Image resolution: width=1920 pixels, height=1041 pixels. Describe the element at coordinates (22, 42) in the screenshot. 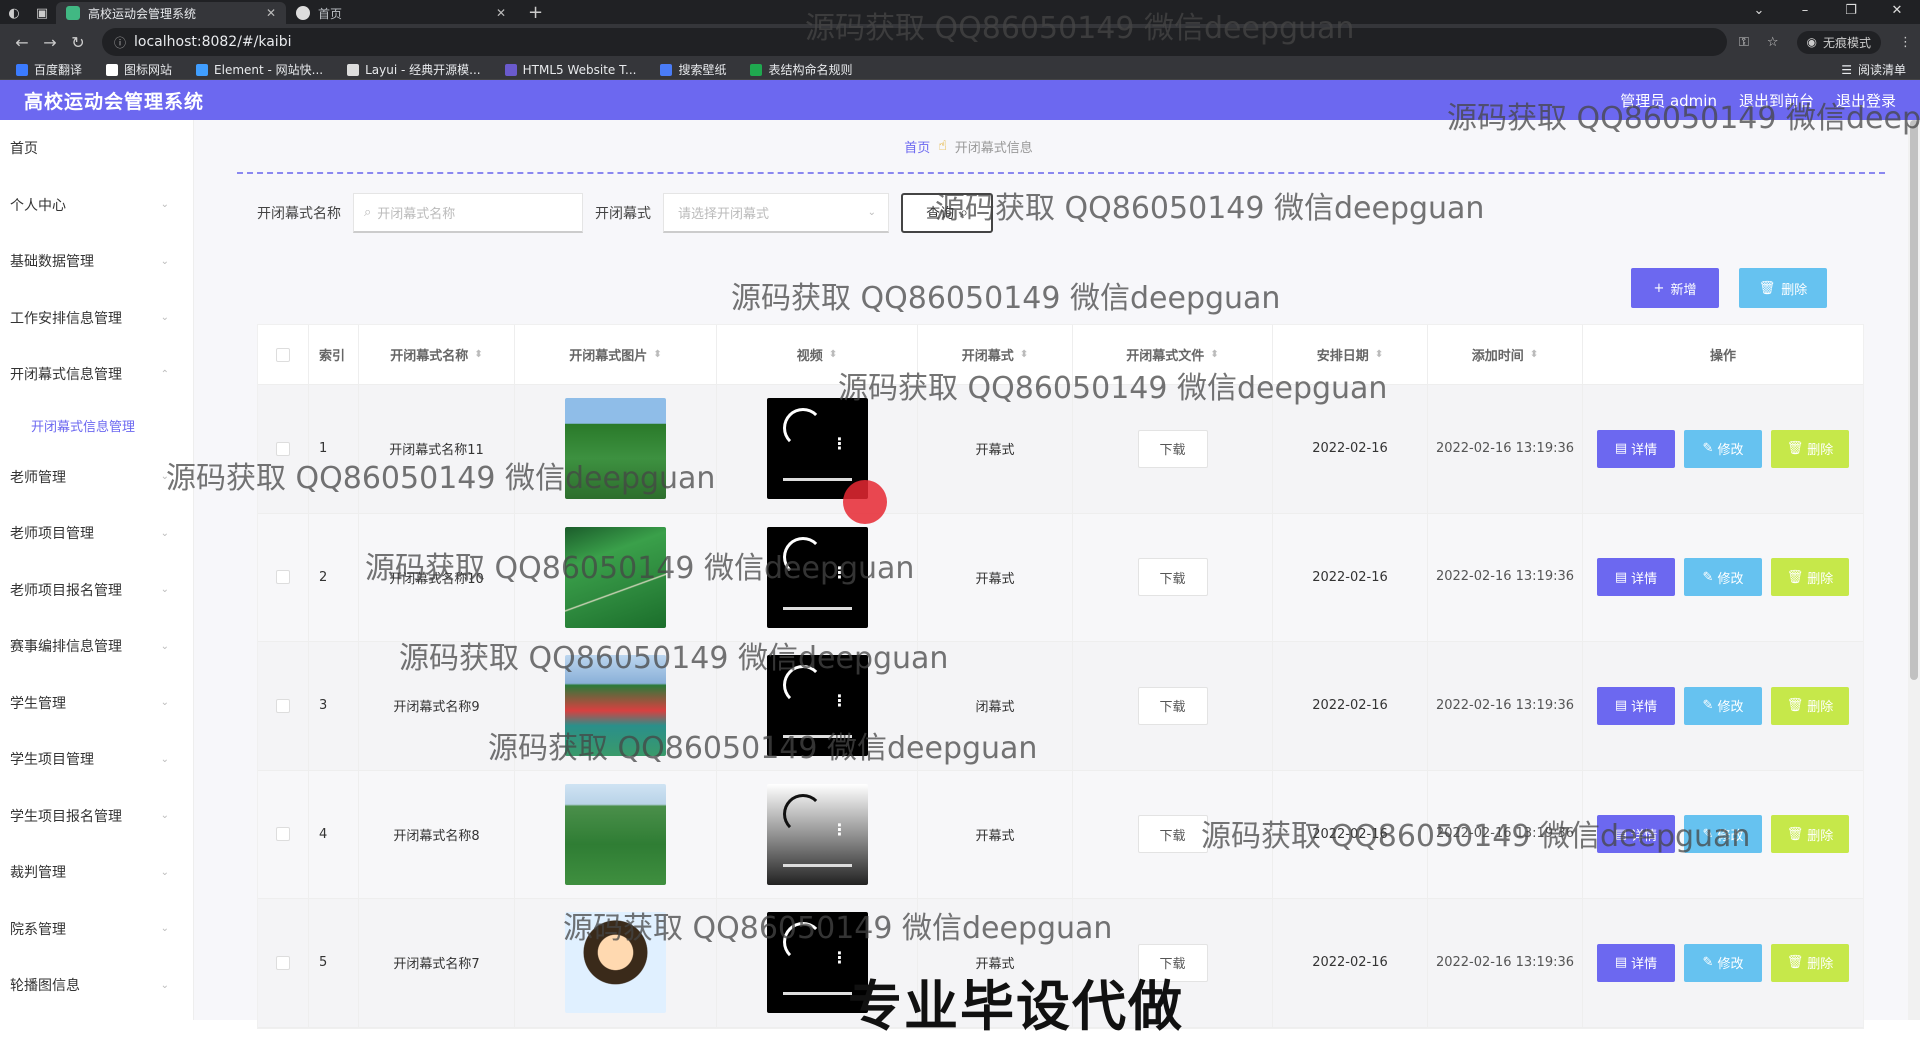

I see `back-icon: ←` at that location.